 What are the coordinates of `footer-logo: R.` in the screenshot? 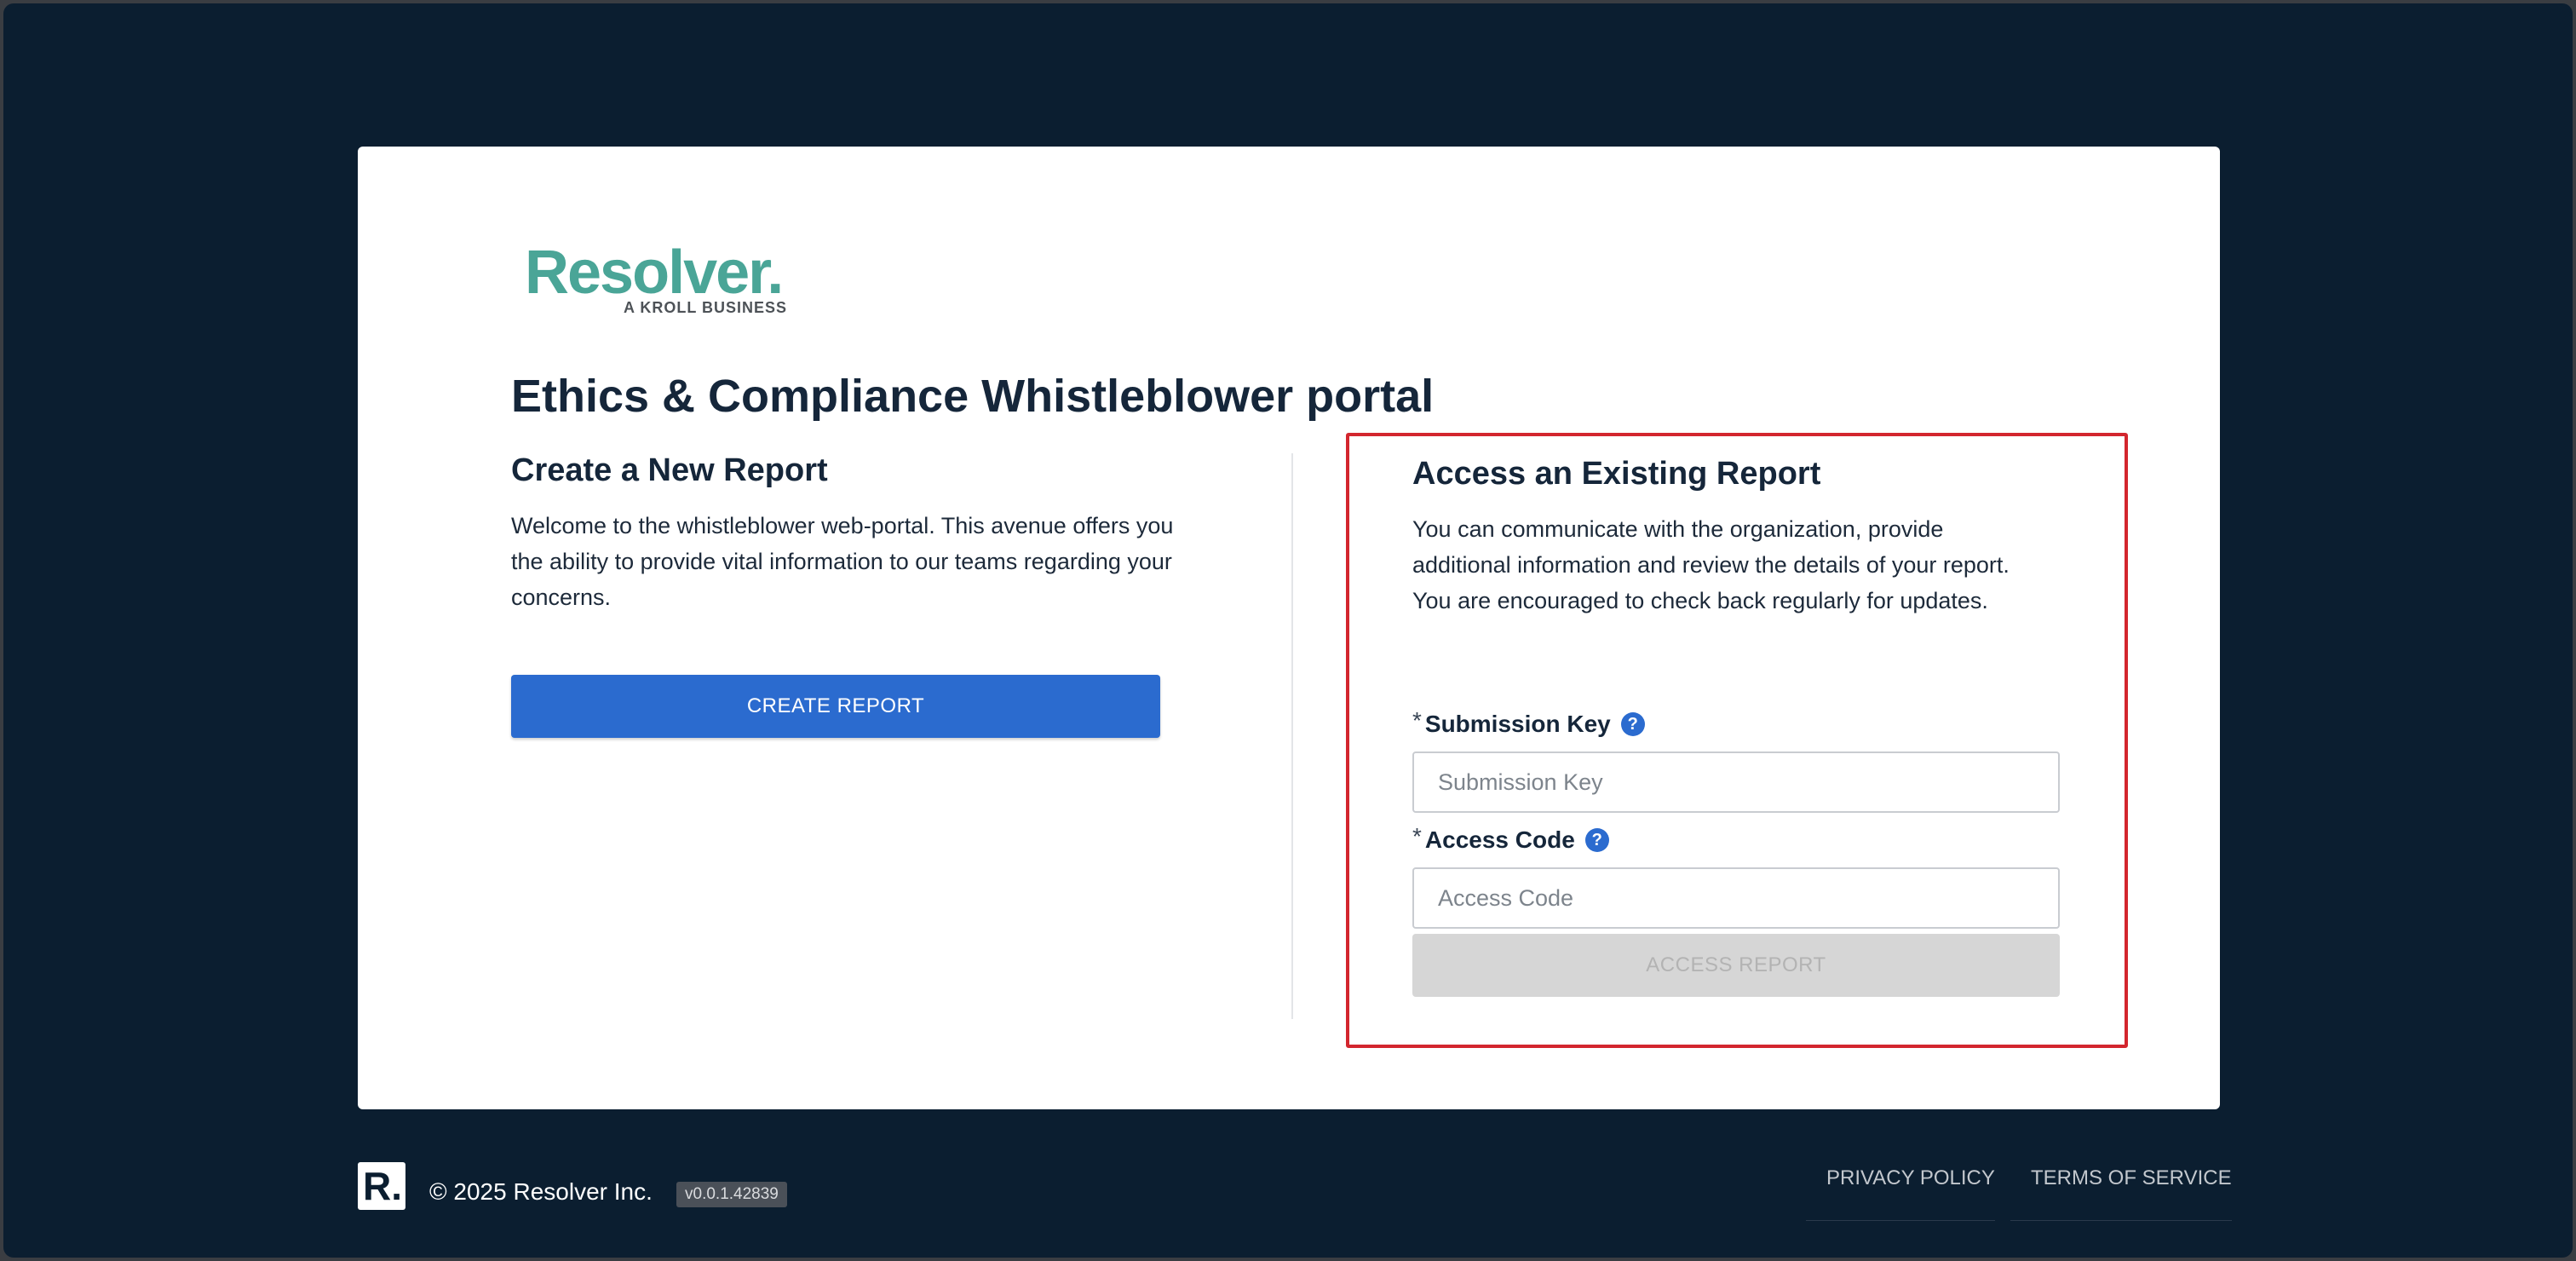 It's located at (382, 1186).